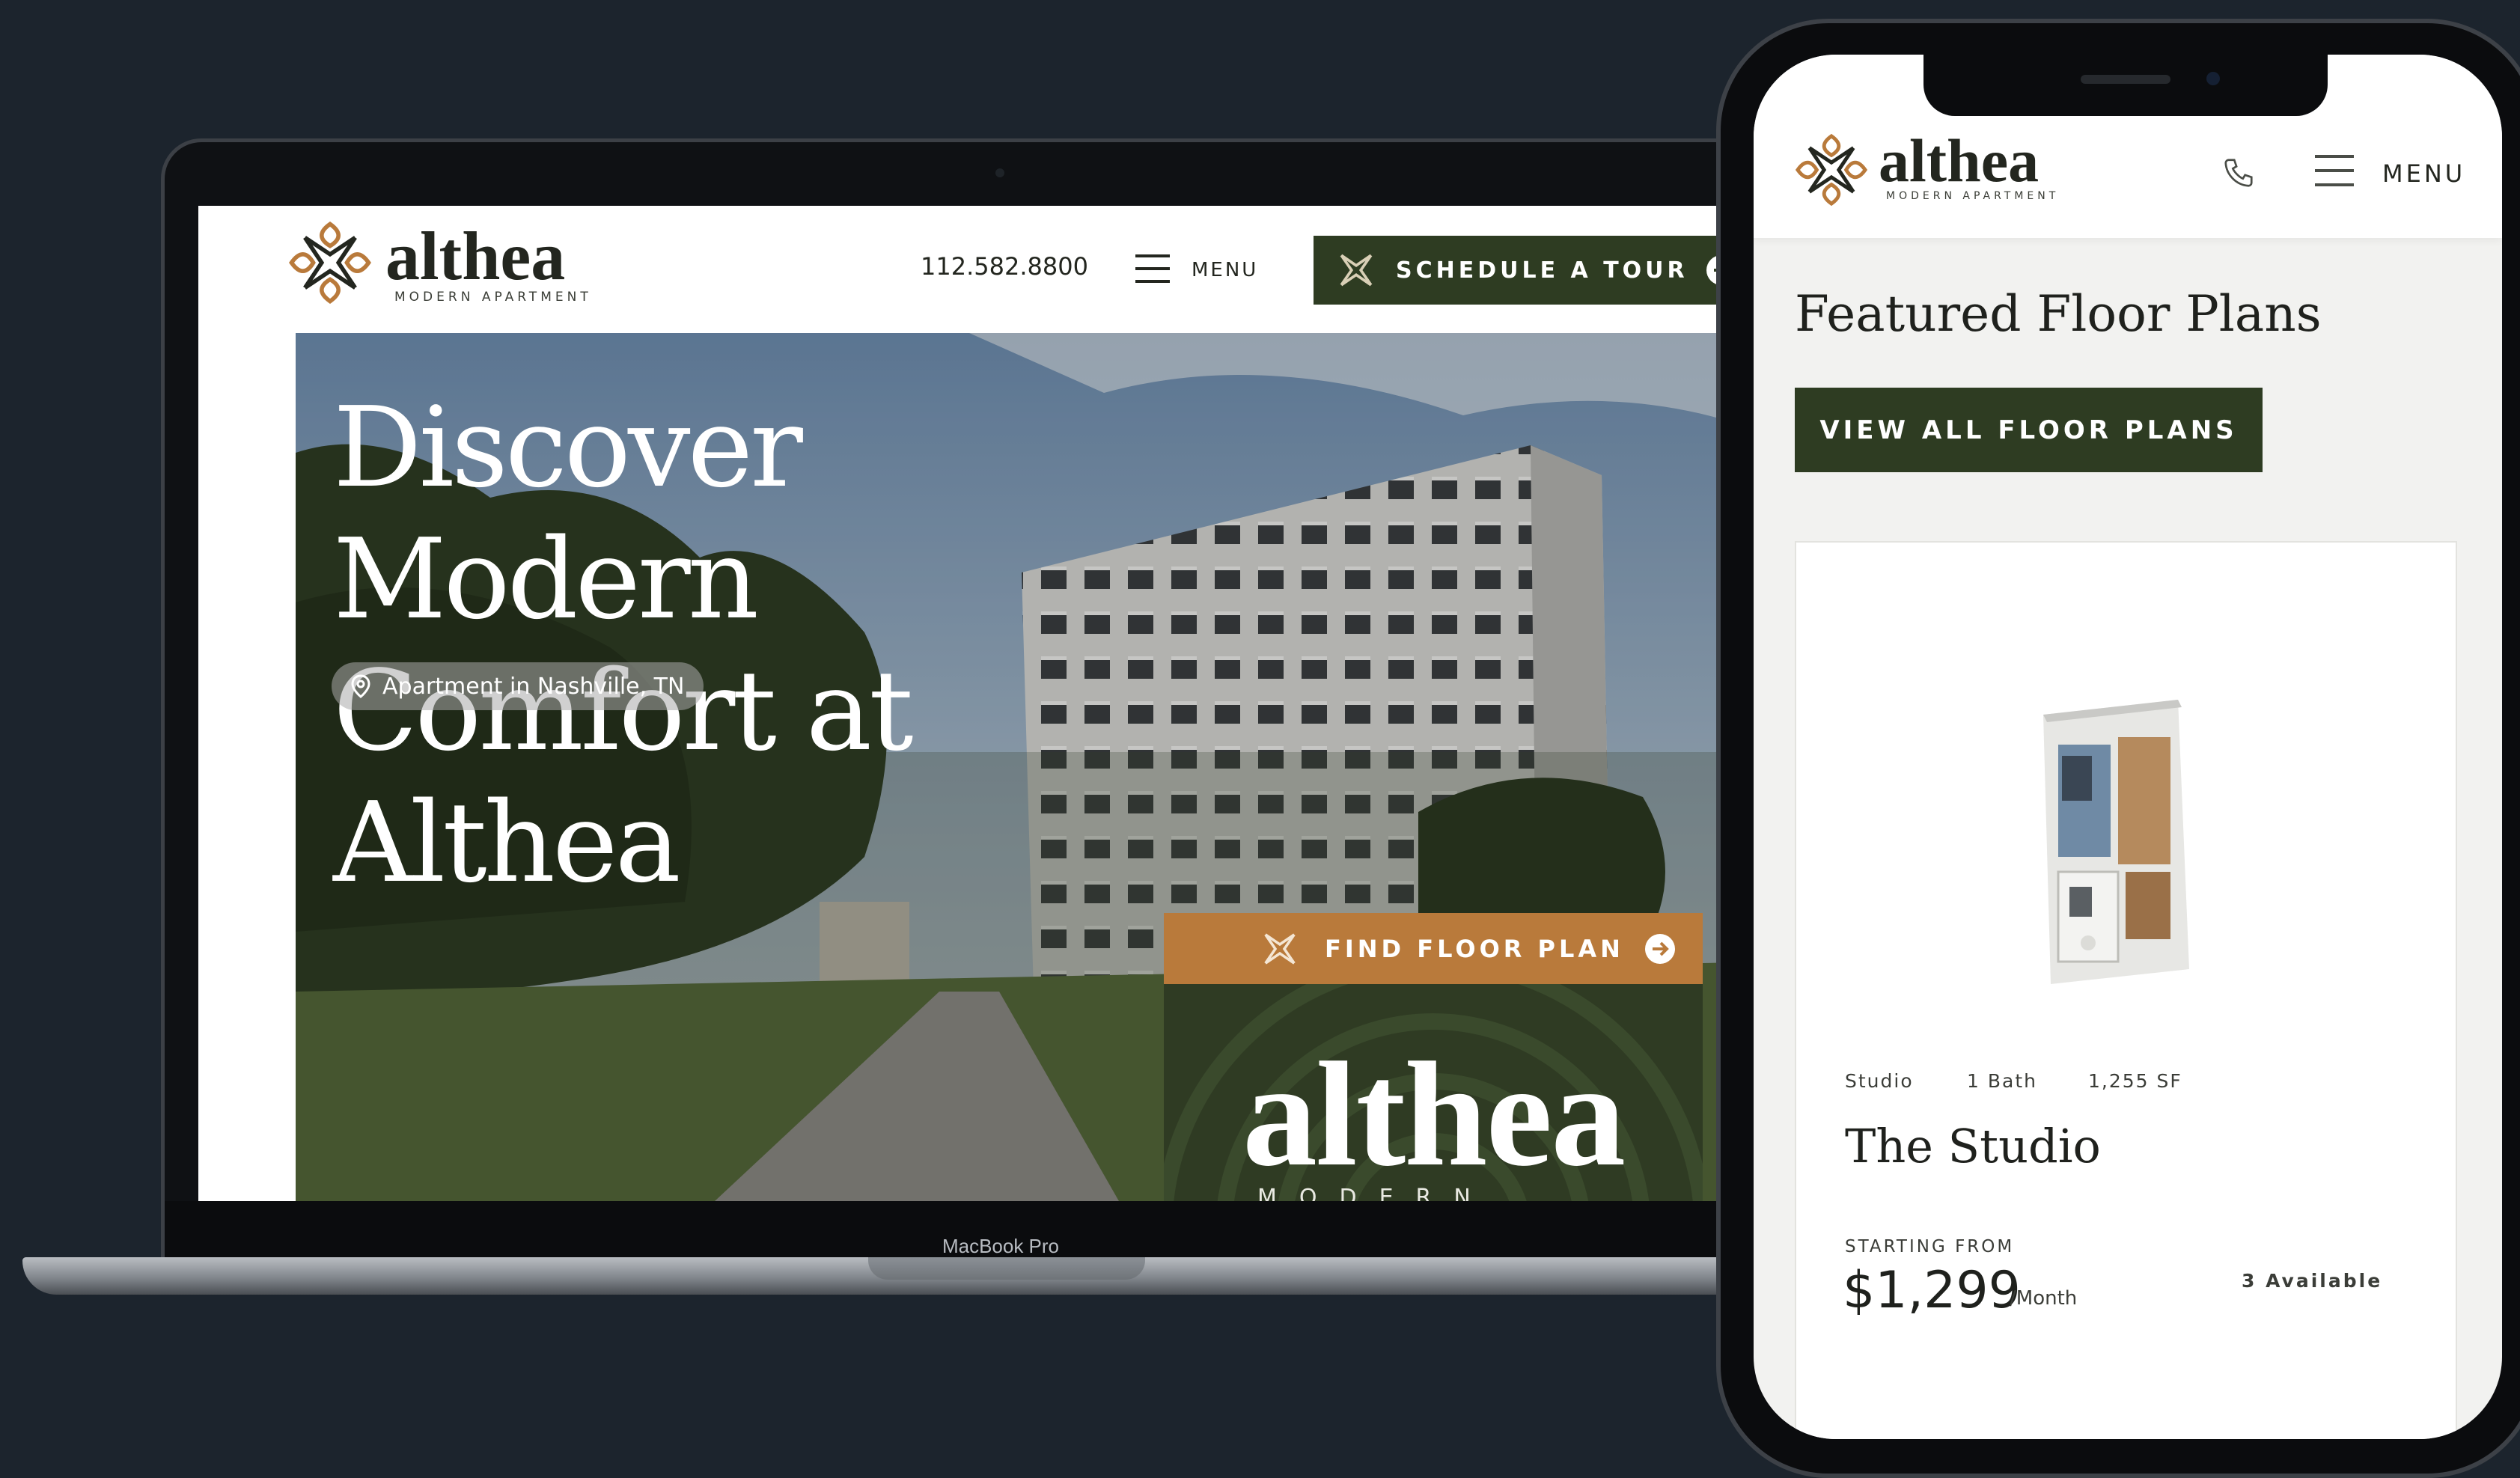 The width and height of the screenshot is (2520, 1478). I want to click on phone-speaker, so click(2125, 79).